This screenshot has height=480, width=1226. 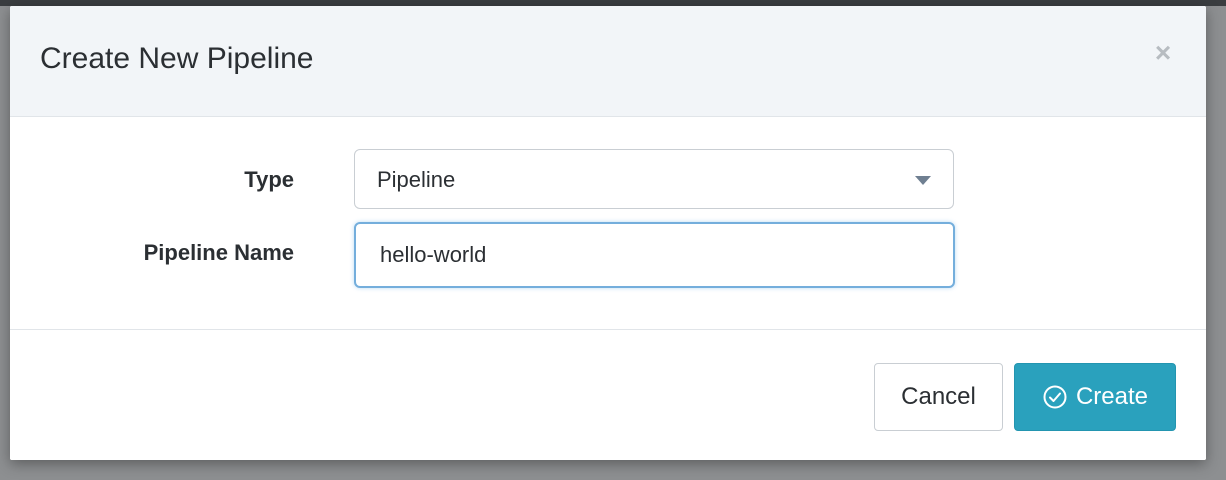 What do you see at coordinates (1112, 396) in the screenshot?
I see `create-button-label: Create` at bounding box center [1112, 396].